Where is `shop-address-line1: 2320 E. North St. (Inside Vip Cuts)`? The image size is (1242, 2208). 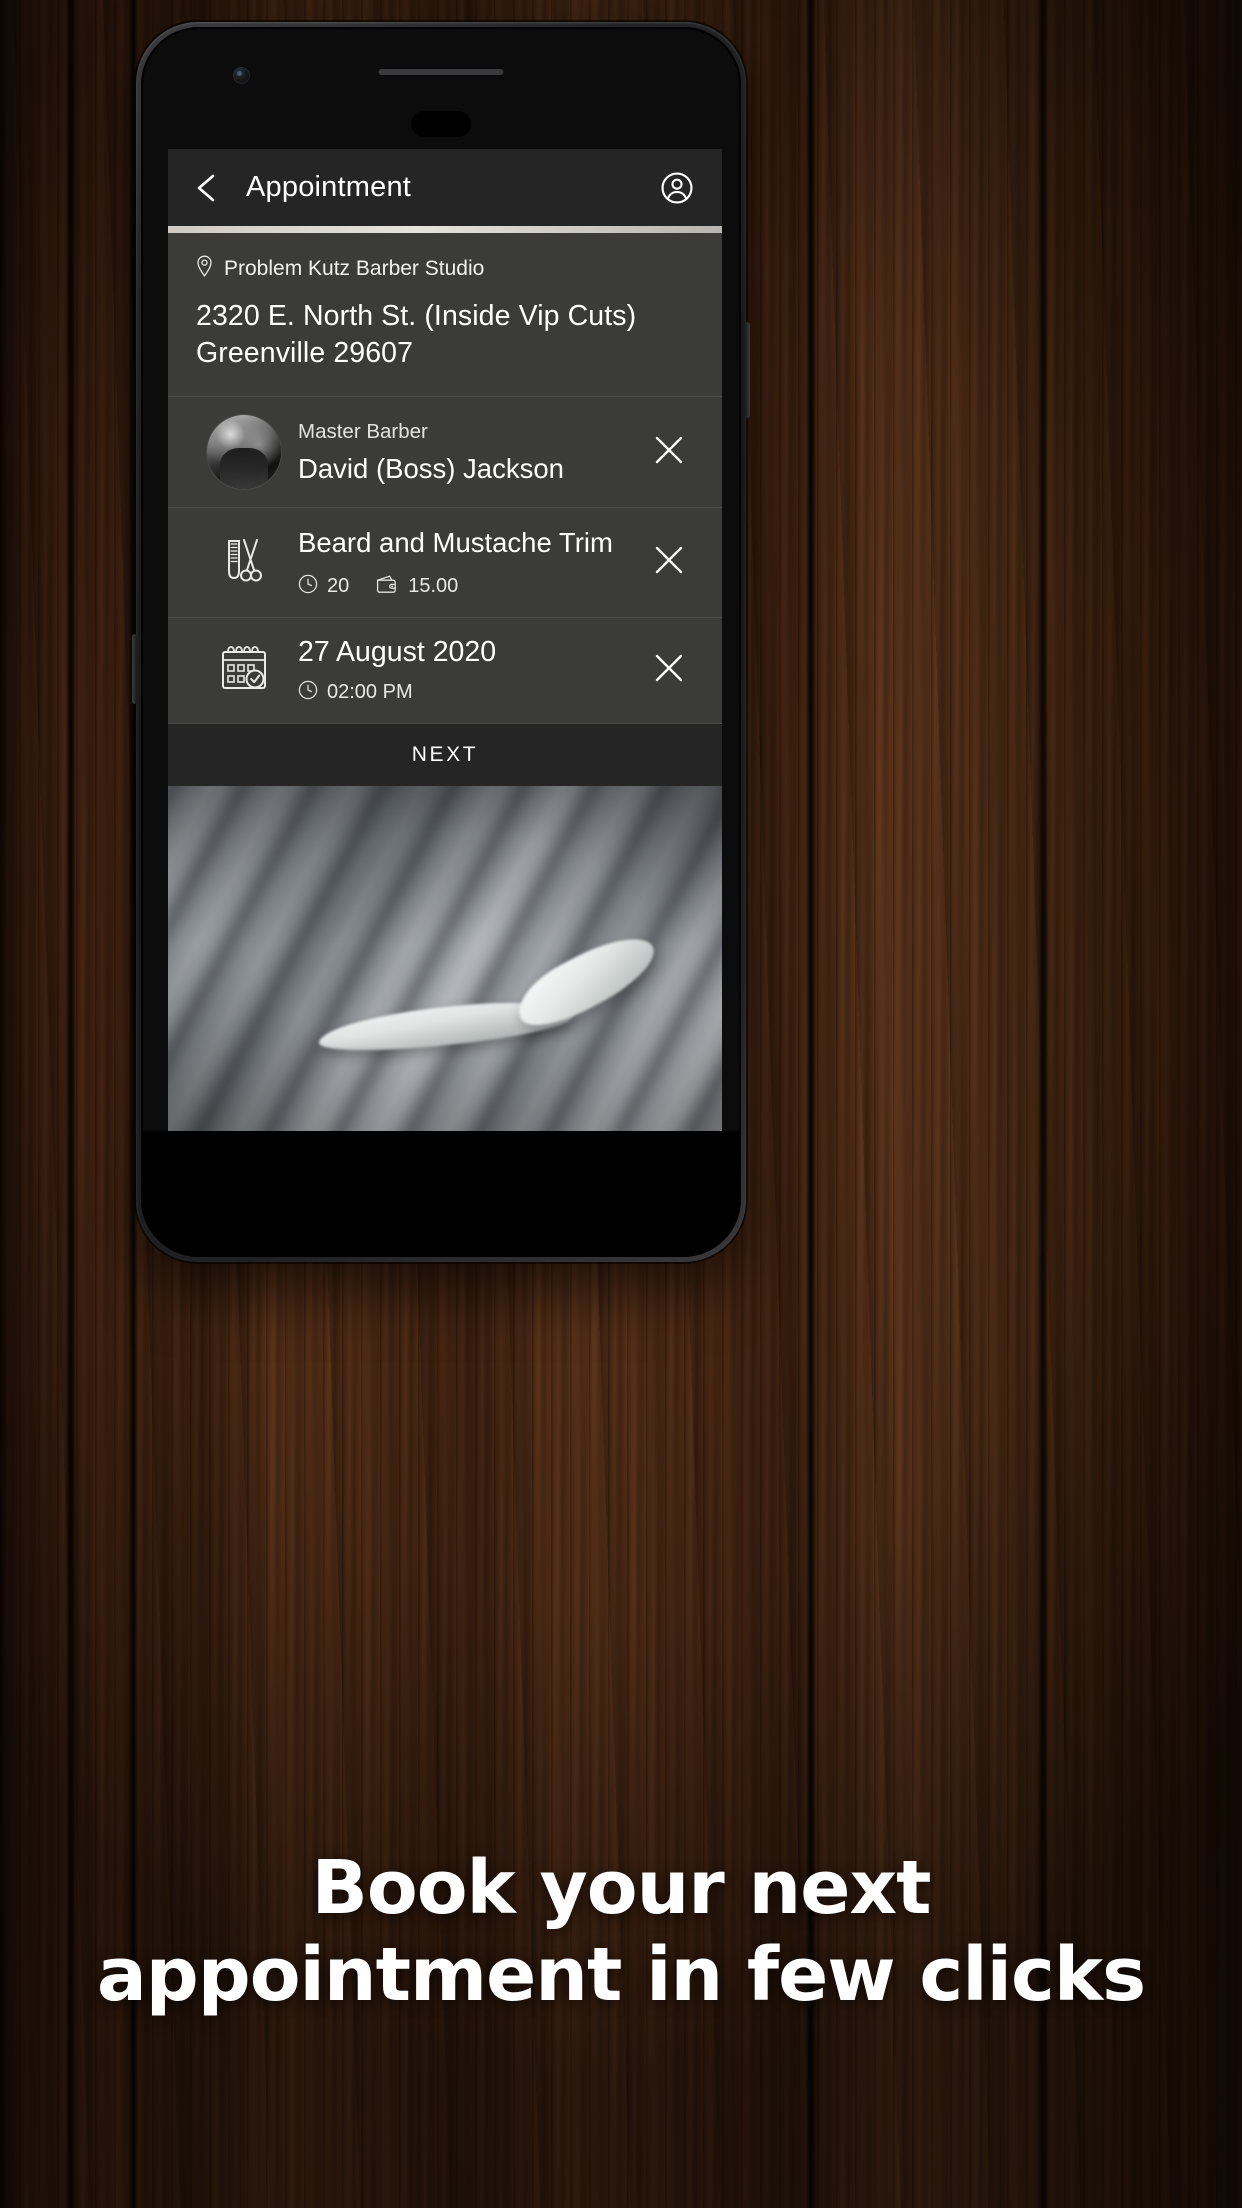 shop-address-line1: 2320 E. North St. (Inside Vip Cuts) is located at coordinates (416, 316).